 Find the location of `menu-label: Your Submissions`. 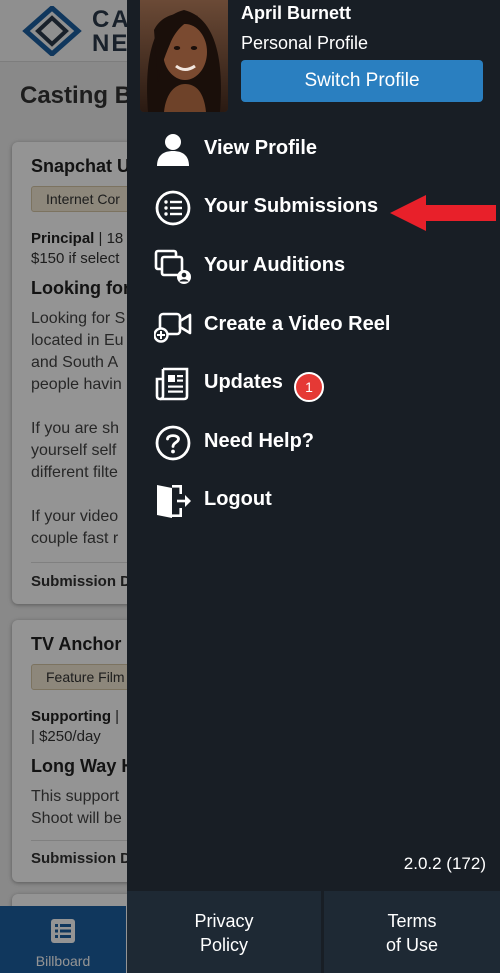

menu-label: Your Submissions is located at coordinates (291, 206).